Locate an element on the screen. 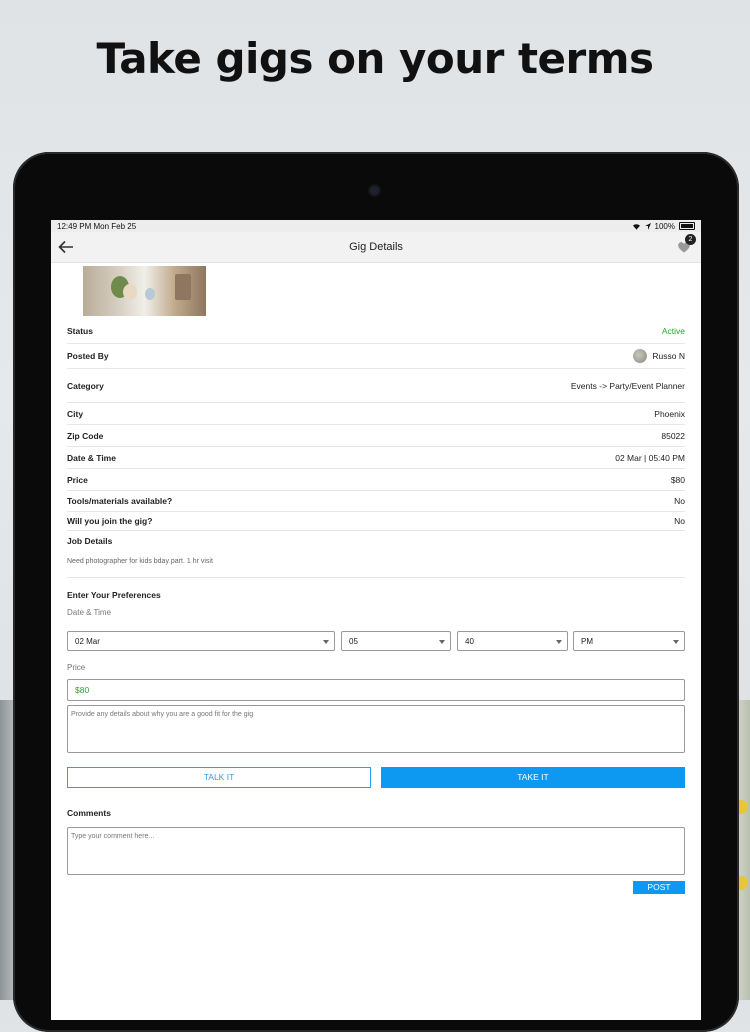 The image size is (750, 1032). nav-bar: Gig Details 2 is located at coordinates (376, 247).